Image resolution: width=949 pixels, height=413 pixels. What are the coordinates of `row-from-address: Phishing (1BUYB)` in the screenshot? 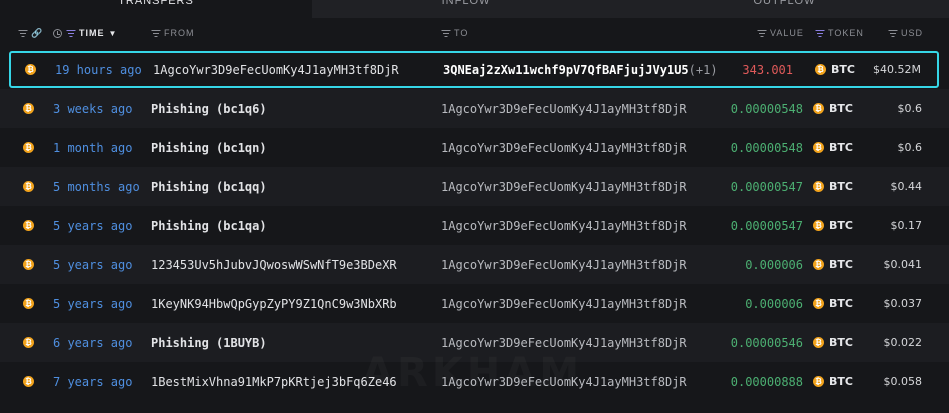 It's located at (209, 342).